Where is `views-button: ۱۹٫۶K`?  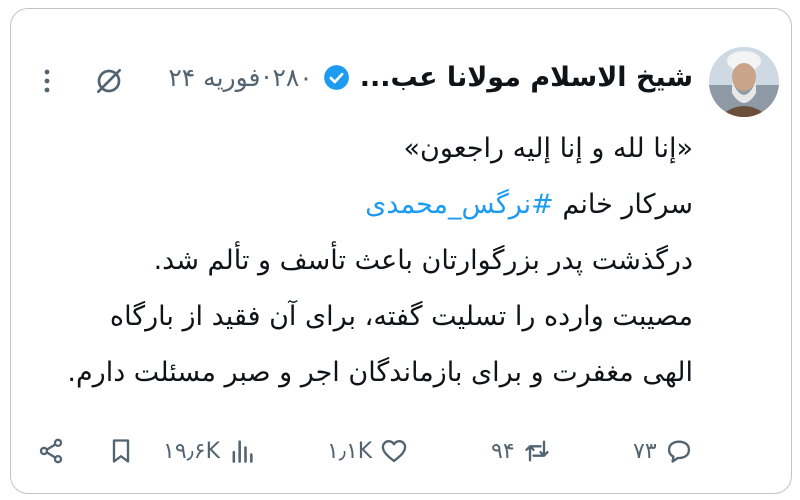
views-button: ۱۹٫۶K is located at coordinates (209, 451).